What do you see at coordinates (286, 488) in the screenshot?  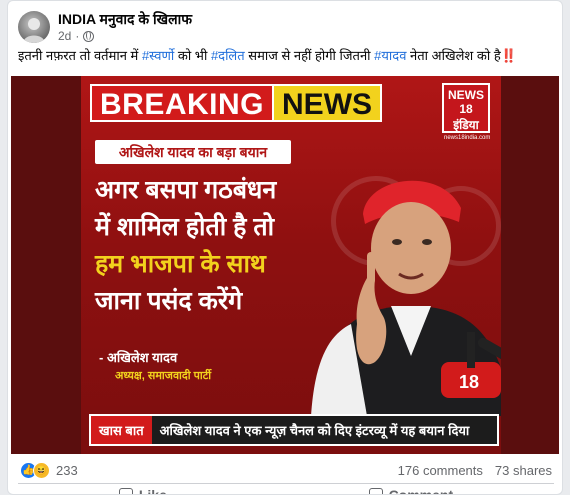 I see `post-actions: Like Comment` at bounding box center [286, 488].